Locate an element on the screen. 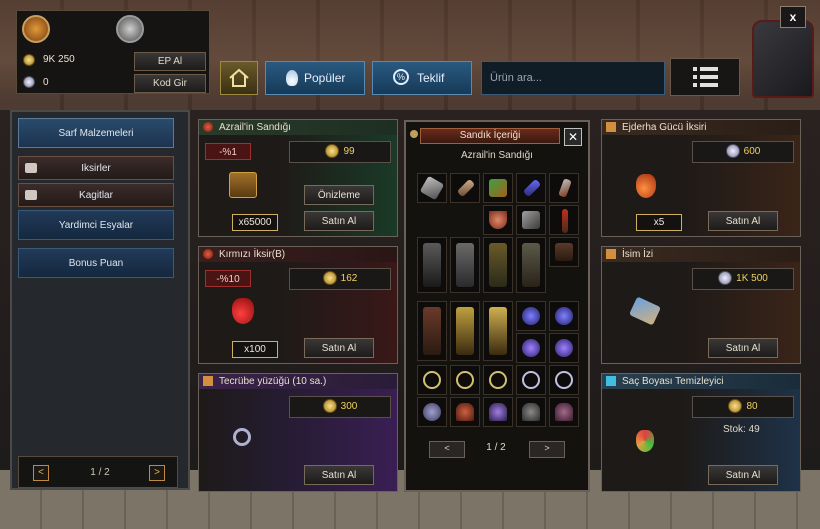 This screenshot has height=529, width=820. tab-popular: Popüler is located at coordinates (315, 78).